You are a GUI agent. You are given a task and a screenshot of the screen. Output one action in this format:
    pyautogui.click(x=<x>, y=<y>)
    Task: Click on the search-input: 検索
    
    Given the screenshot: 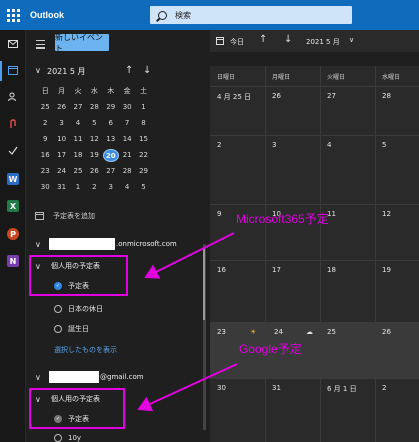 What is the action you would take?
    pyautogui.click(x=251, y=15)
    